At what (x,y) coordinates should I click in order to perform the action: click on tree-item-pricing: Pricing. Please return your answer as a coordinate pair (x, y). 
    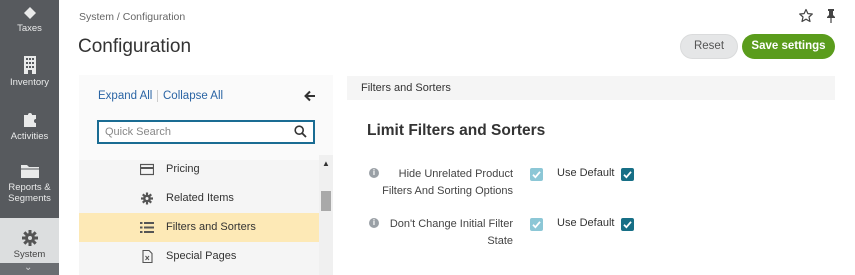
    Looking at the image, I should click on (199, 169).